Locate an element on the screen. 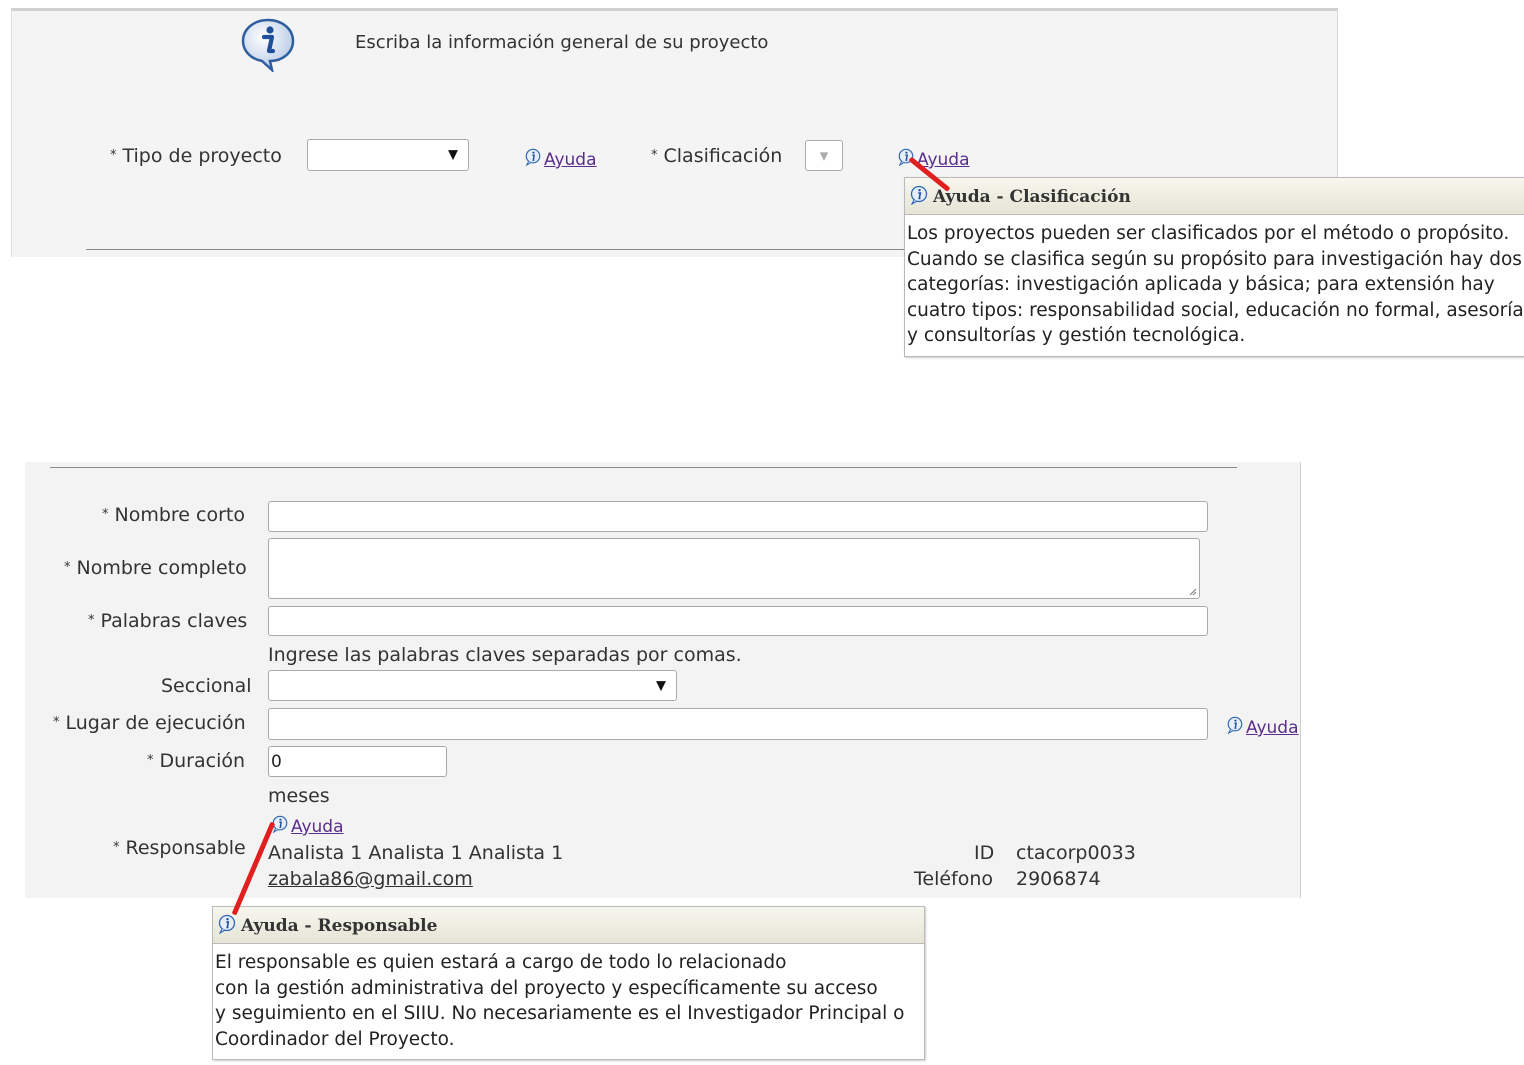 This screenshot has width=1524, height=1065. palabras-claves-input is located at coordinates (738, 621).